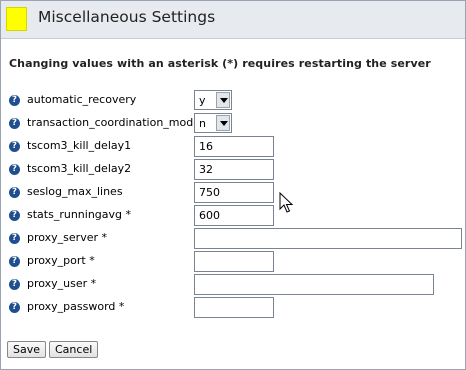  What do you see at coordinates (67, 237) in the screenshot?
I see `field-label: proxy_server *` at bounding box center [67, 237].